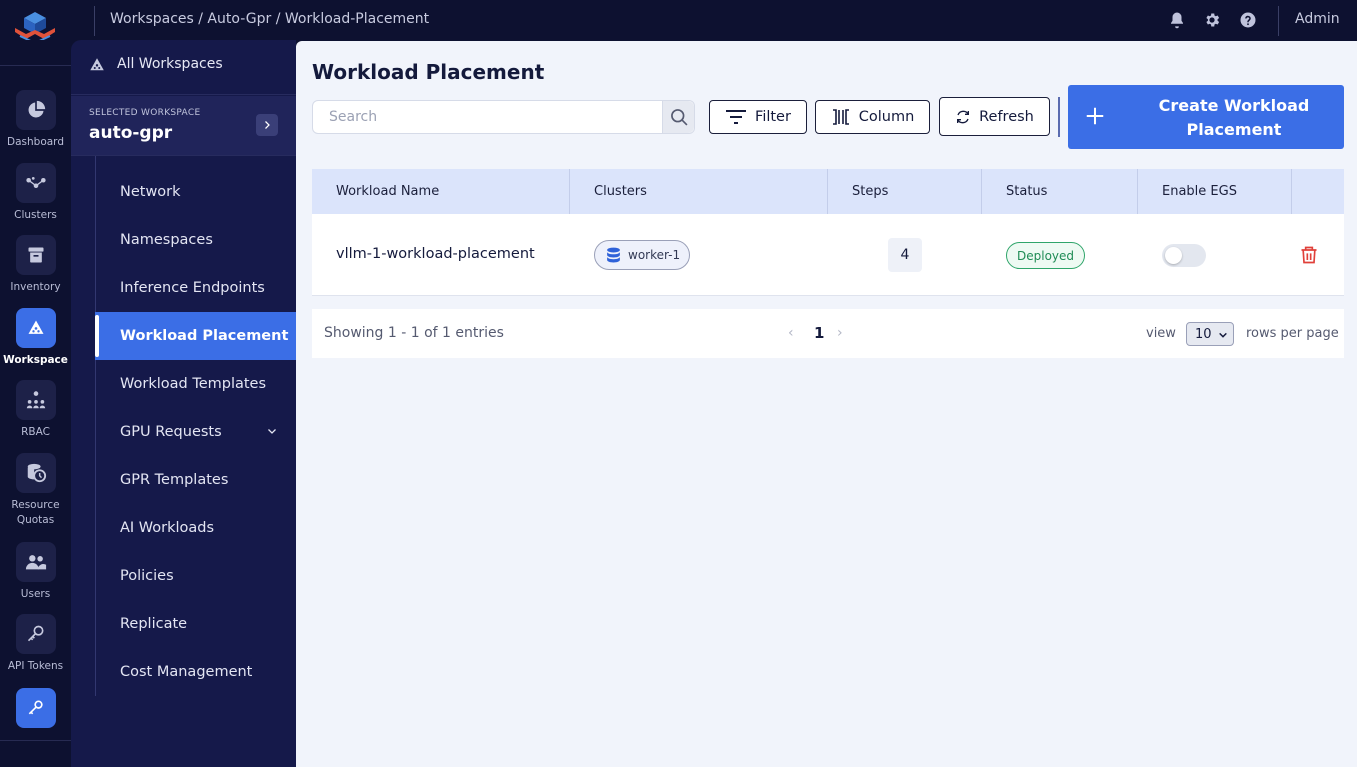 The image size is (1357, 767). I want to click on rail-item-api-tokens: API Tokens, so click(35, 644).